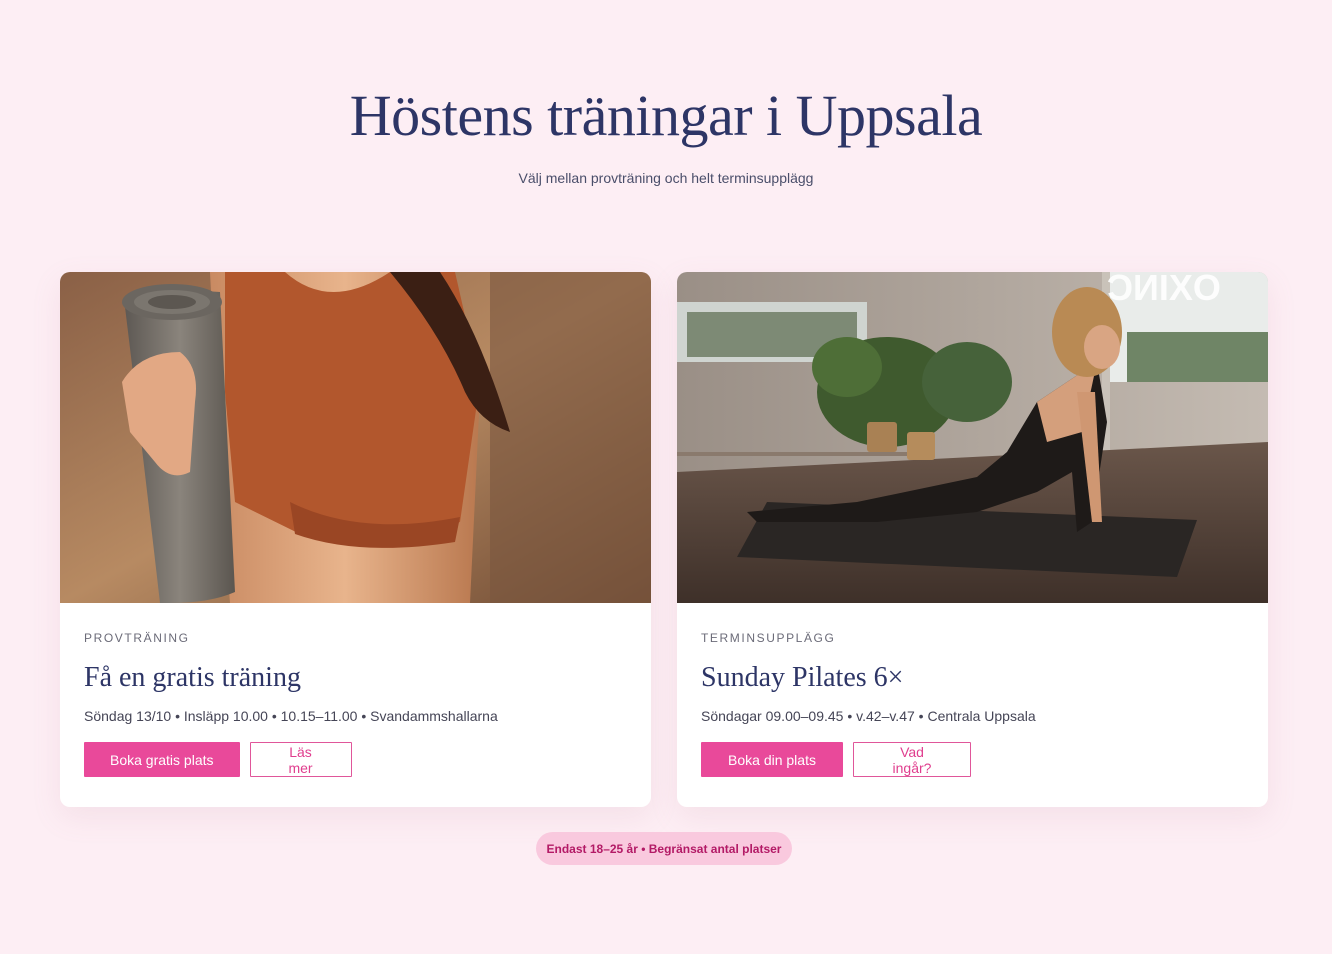 This screenshot has height=954, width=1332. I want to click on card-actions: Boka din plats Vad ingår?, so click(972, 759).